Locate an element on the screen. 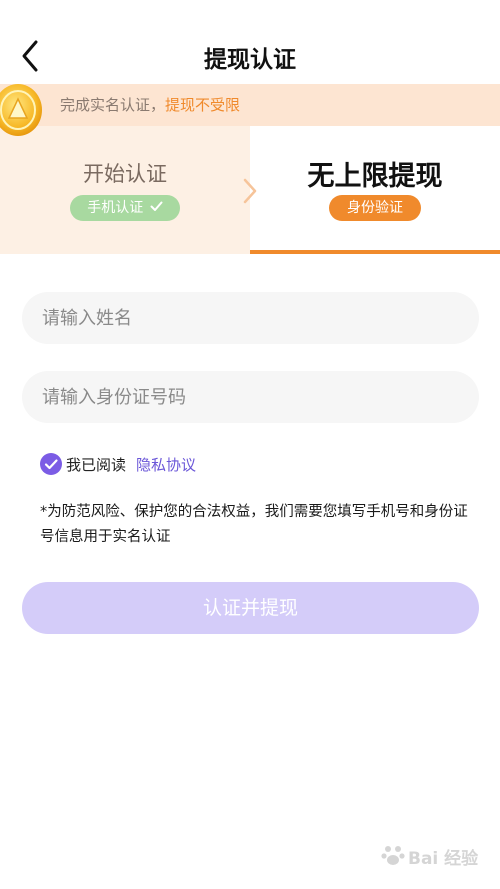  banner-text: 完成实名认证，提现不受限 is located at coordinates (150, 104).